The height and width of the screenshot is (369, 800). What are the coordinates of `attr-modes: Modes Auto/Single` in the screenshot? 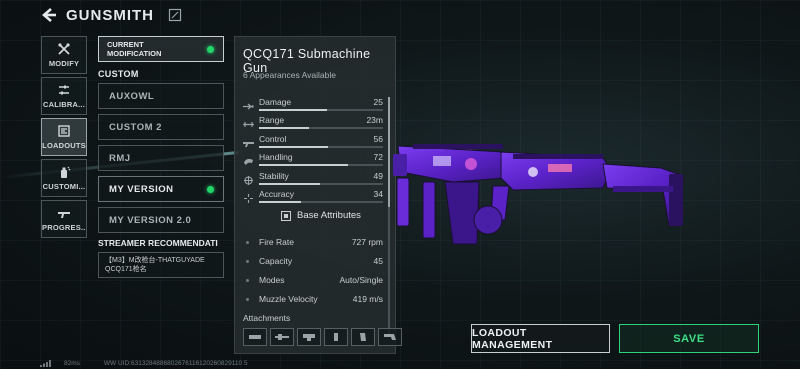 It's located at (313, 284).